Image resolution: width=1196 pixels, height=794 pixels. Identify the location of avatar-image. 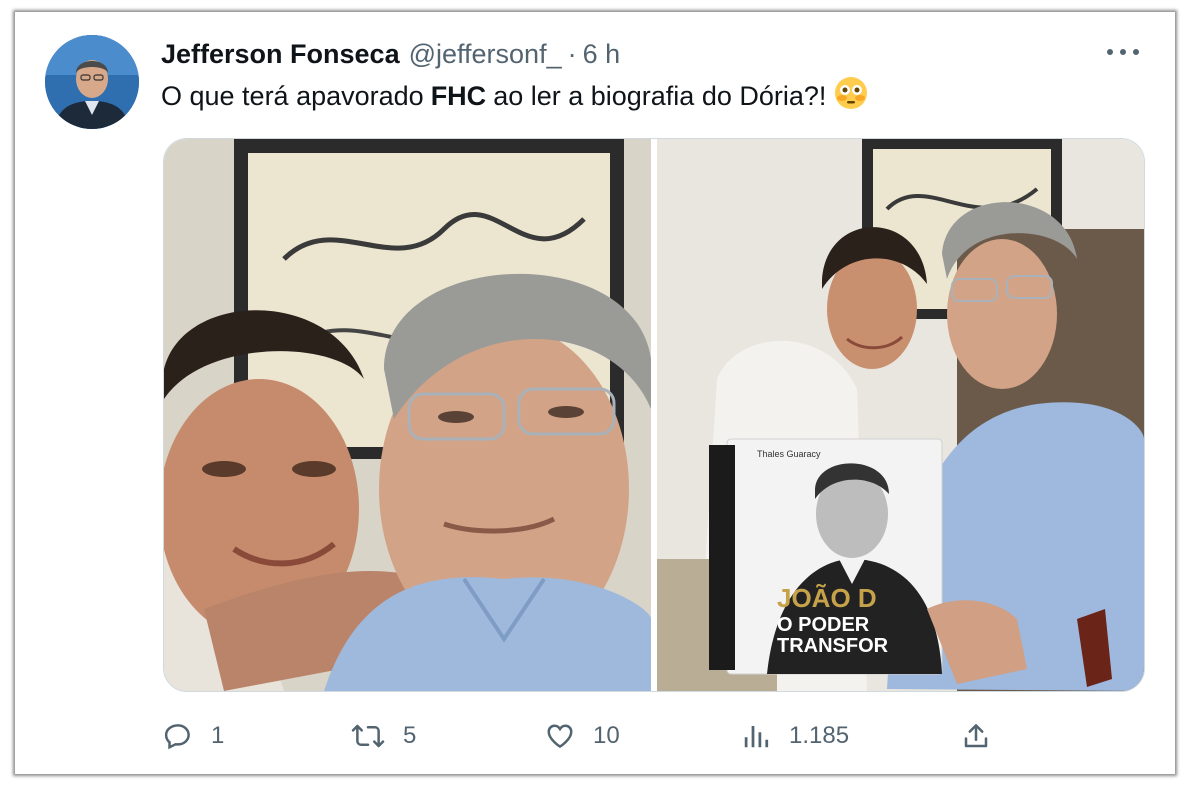
(92, 82).